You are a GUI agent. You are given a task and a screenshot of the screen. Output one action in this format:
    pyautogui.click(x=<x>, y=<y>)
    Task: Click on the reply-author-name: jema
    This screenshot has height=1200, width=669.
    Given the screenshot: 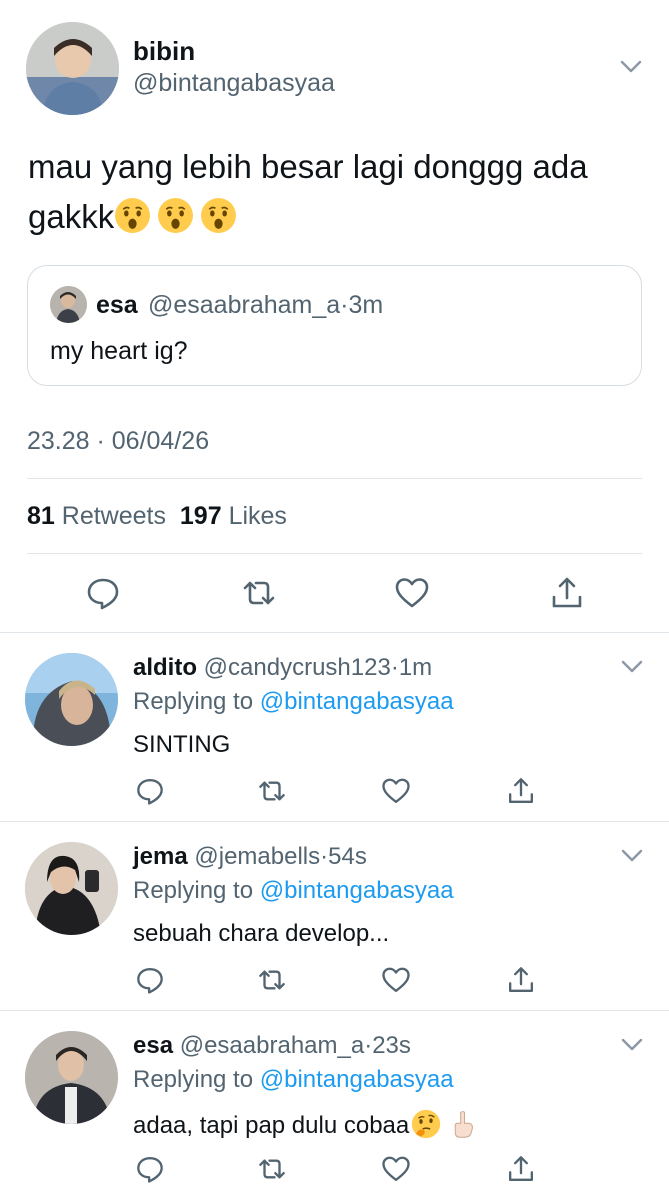 What is the action you would take?
    pyautogui.click(x=160, y=856)
    